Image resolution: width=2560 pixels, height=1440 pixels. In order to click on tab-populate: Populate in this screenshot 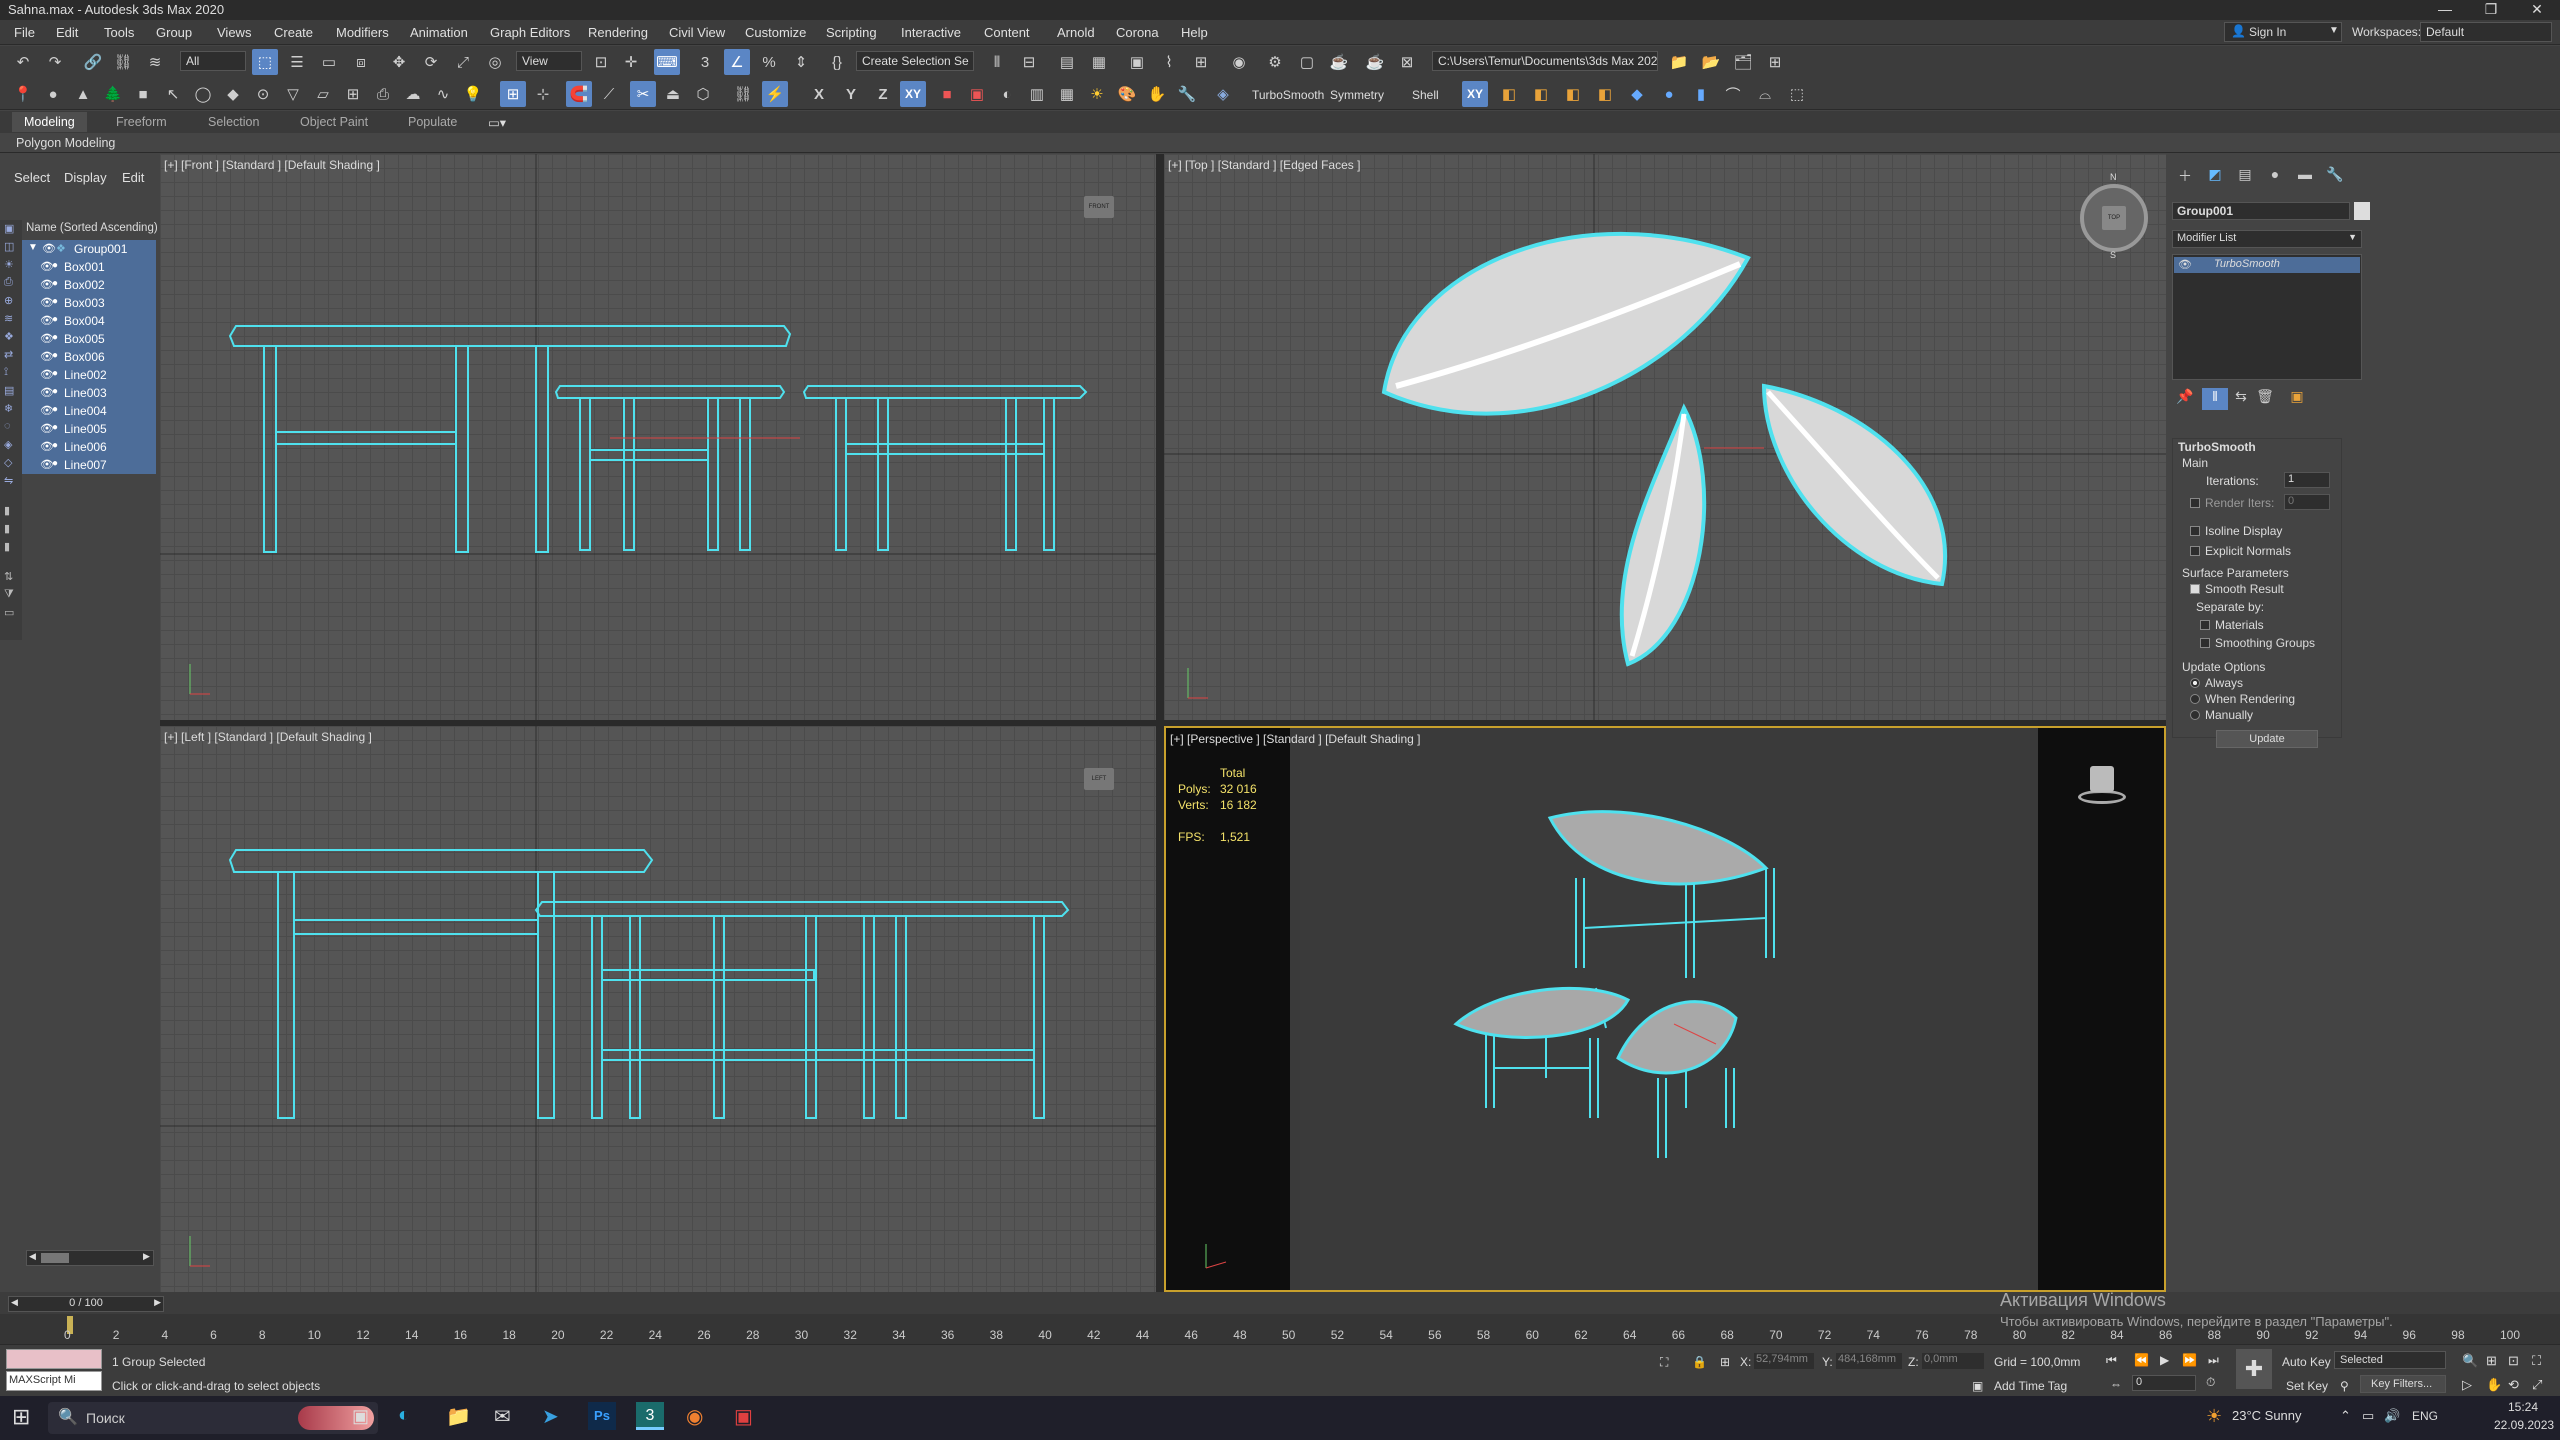, I will do `click(432, 122)`.